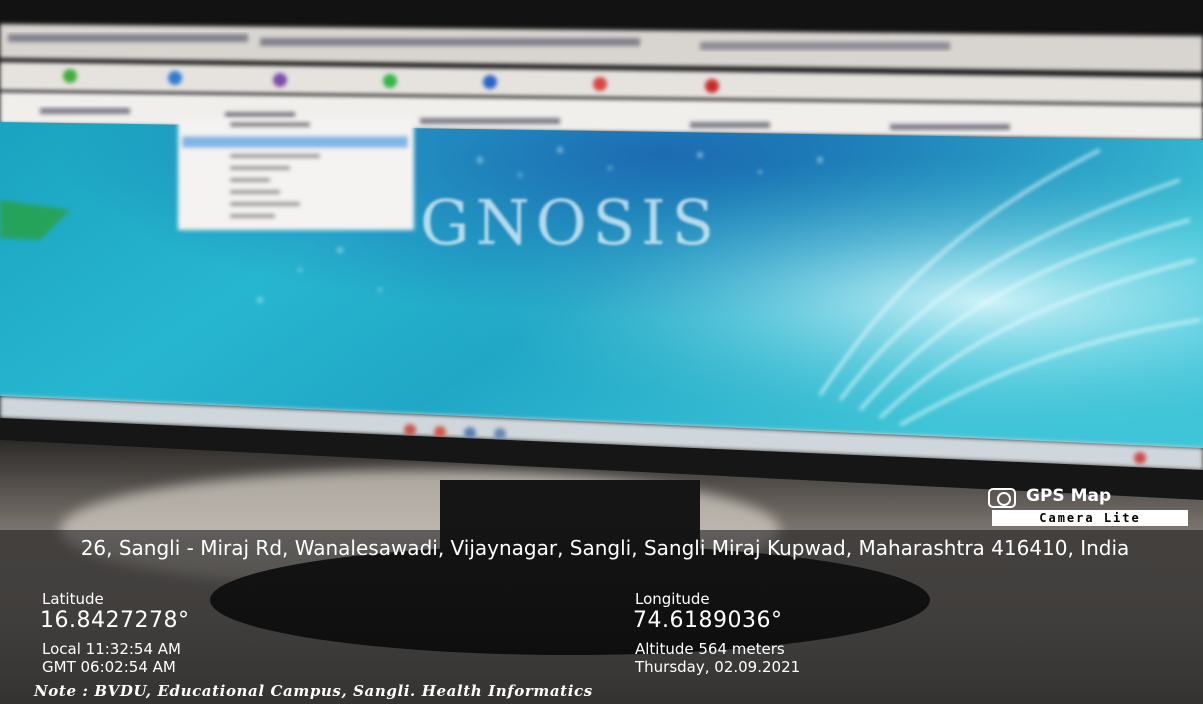 The image size is (1203, 704). What do you see at coordinates (1090, 518) in the screenshot?
I see `badge-subtitle: Camera Lite` at bounding box center [1090, 518].